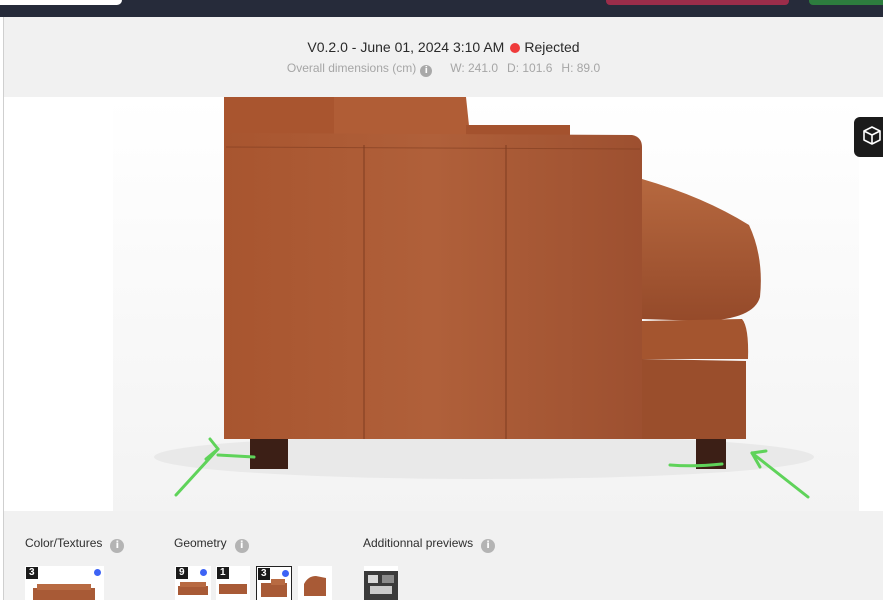 Image resolution: width=883 pixels, height=600 pixels. I want to click on additional-previews-title: Additionnal previews, so click(418, 543).